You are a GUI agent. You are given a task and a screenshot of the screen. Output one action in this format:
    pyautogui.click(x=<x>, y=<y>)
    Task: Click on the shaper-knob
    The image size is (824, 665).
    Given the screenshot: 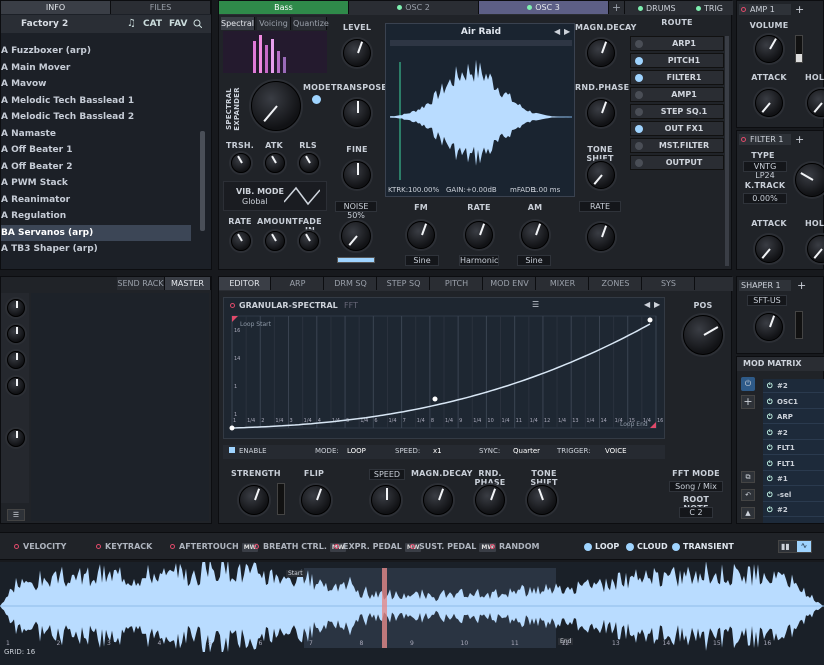 What is the action you would take?
    pyautogui.click(x=769, y=327)
    